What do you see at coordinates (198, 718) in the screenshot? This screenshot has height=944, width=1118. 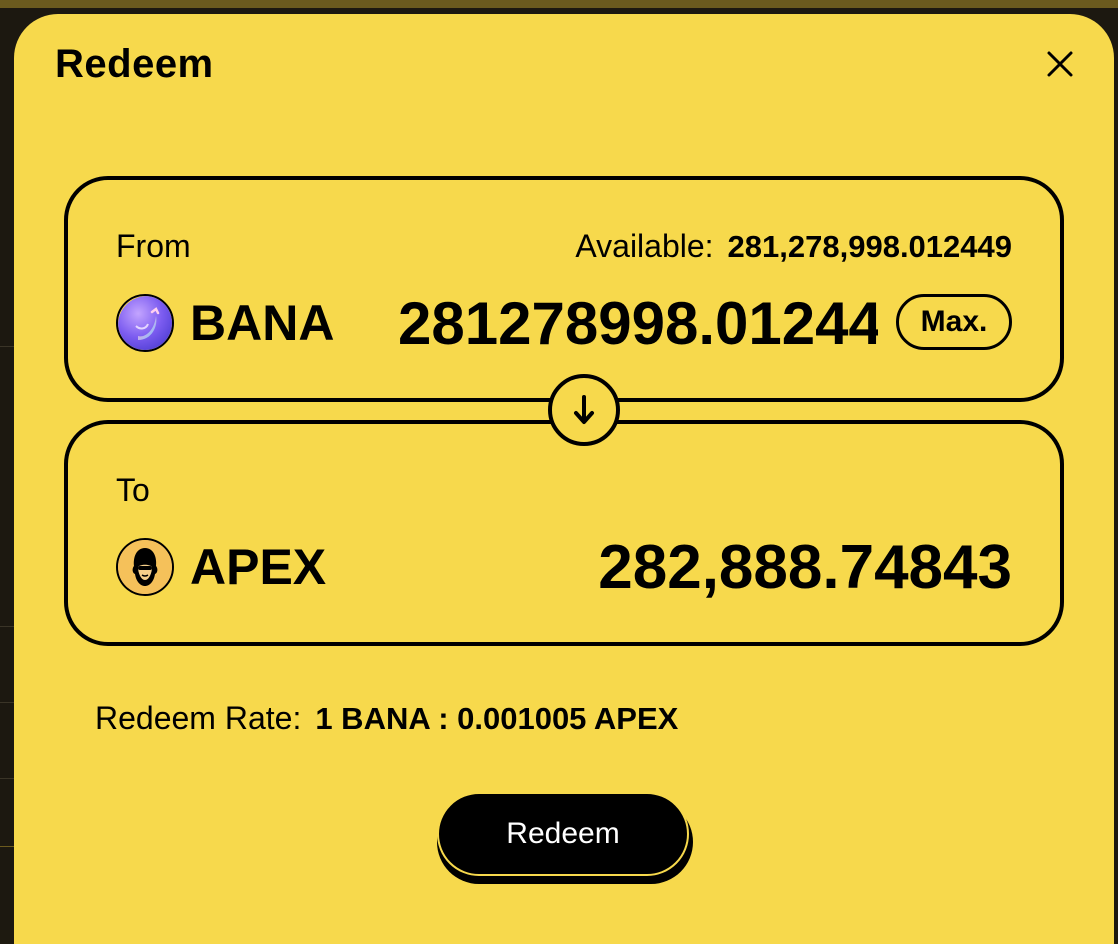 I see `redeem-rate-label: Redeem Rate:` at bounding box center [198, 718].